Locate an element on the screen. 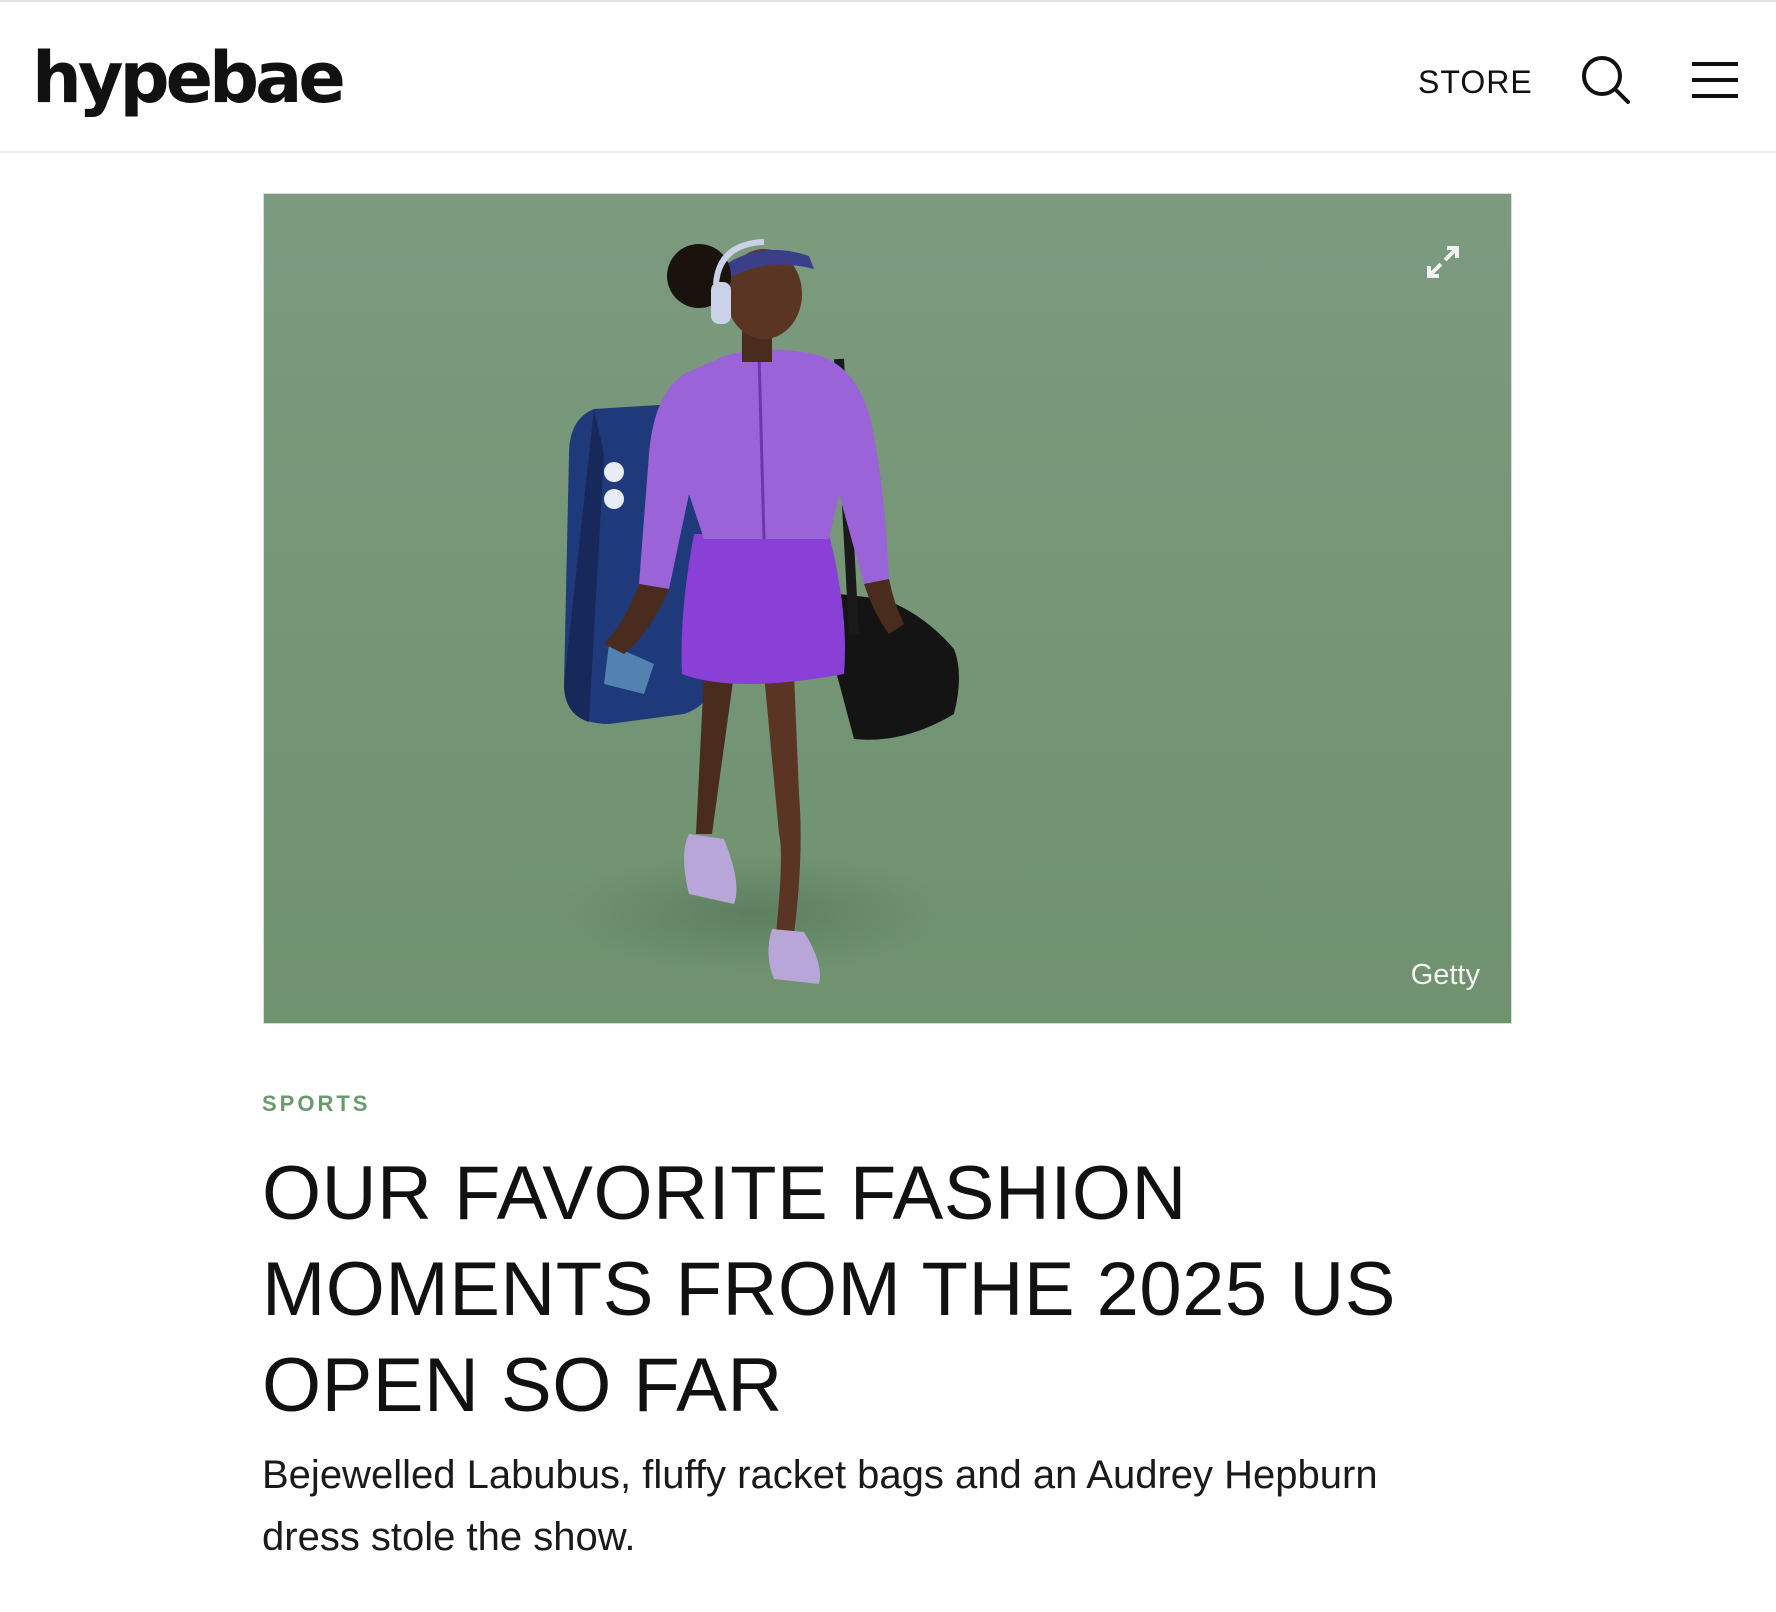  store-link: STORE is located at coordinates (1475, 82).